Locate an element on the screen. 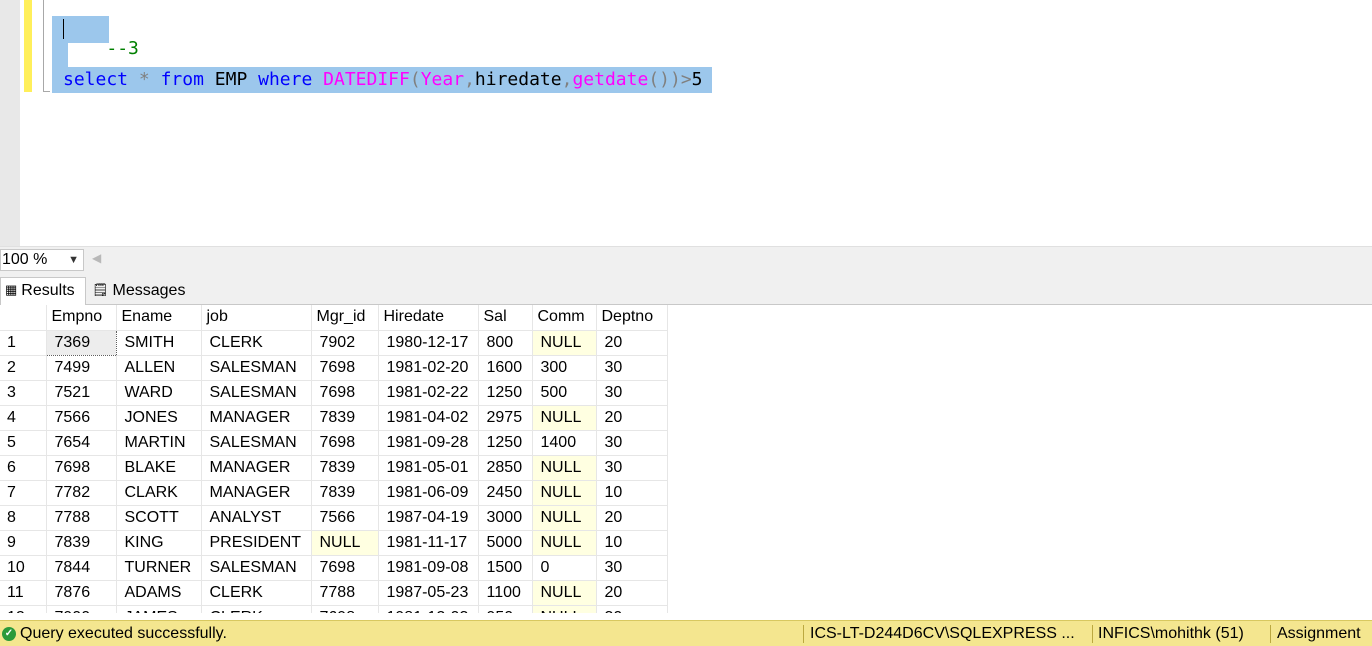 This screenshot has width=1372, height=646. row-number: 12 is located at coordinates (23, 609).